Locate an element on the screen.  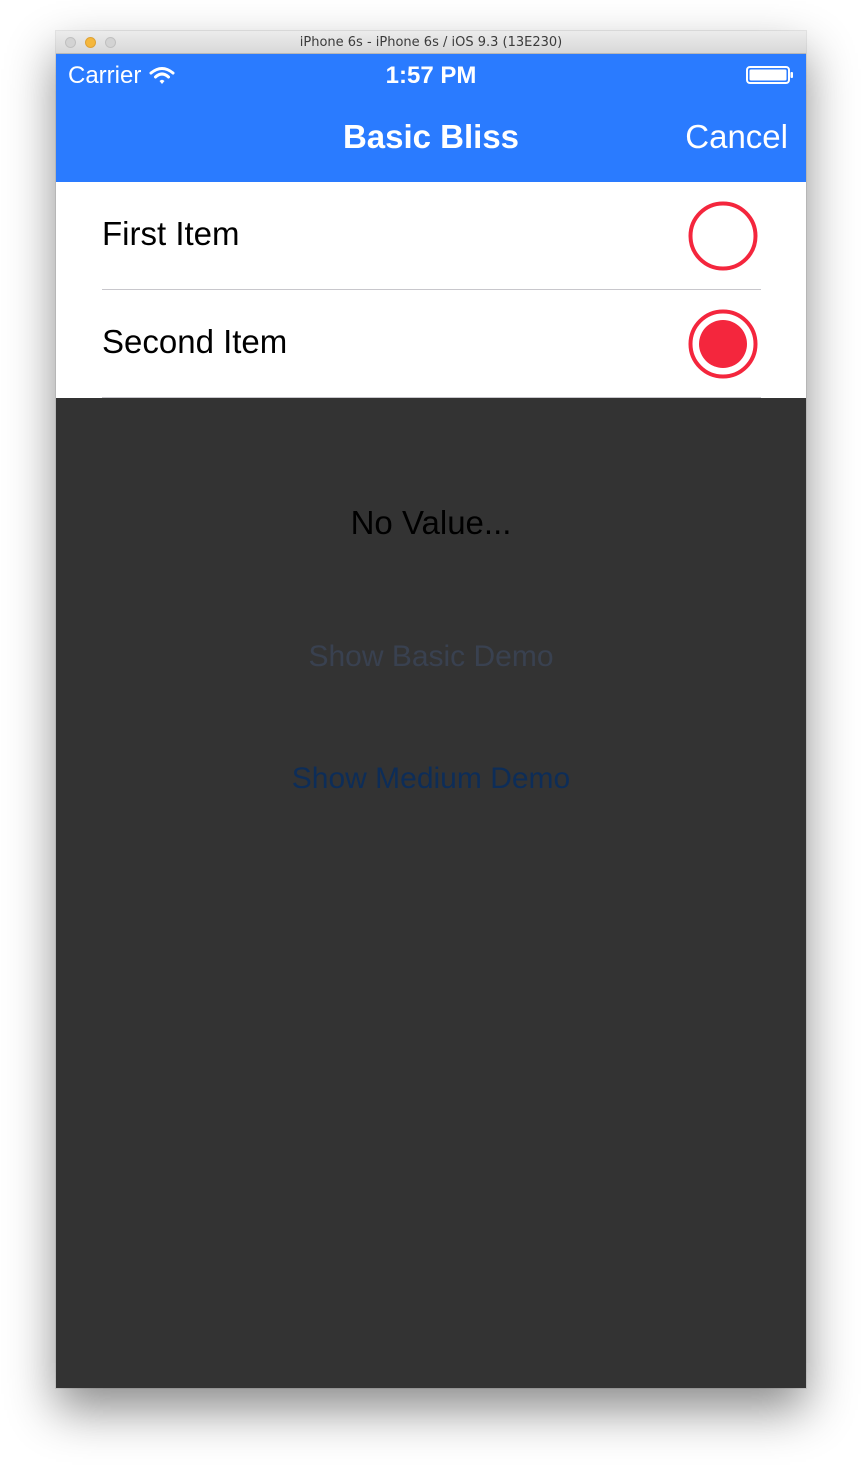
battery-icon is located at coordinates (769, 75).